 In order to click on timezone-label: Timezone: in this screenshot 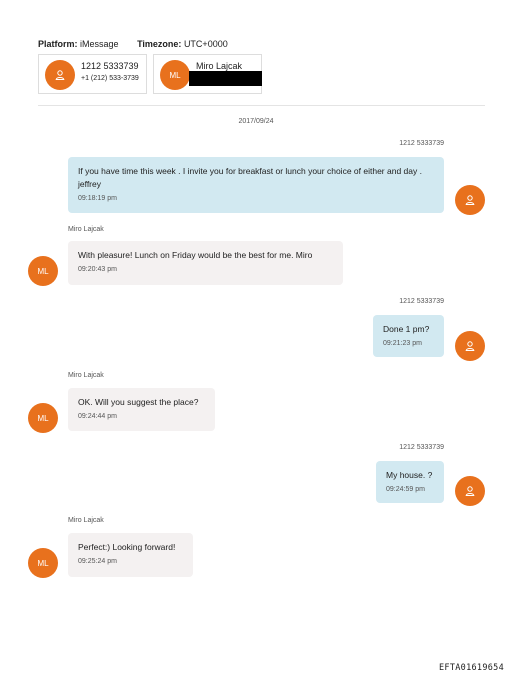, I will do `click(159, 44)`.